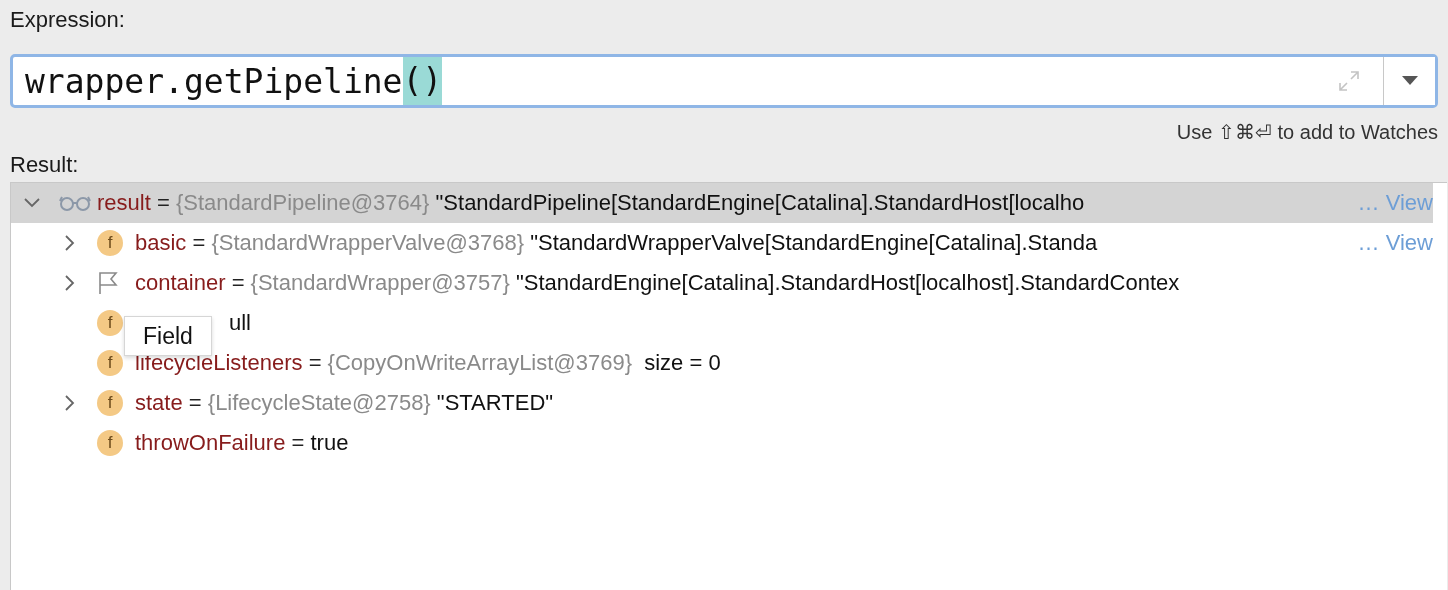 This screenshot has width=1448, height=590. I want to click on caret-icon, so click(1409, 81).